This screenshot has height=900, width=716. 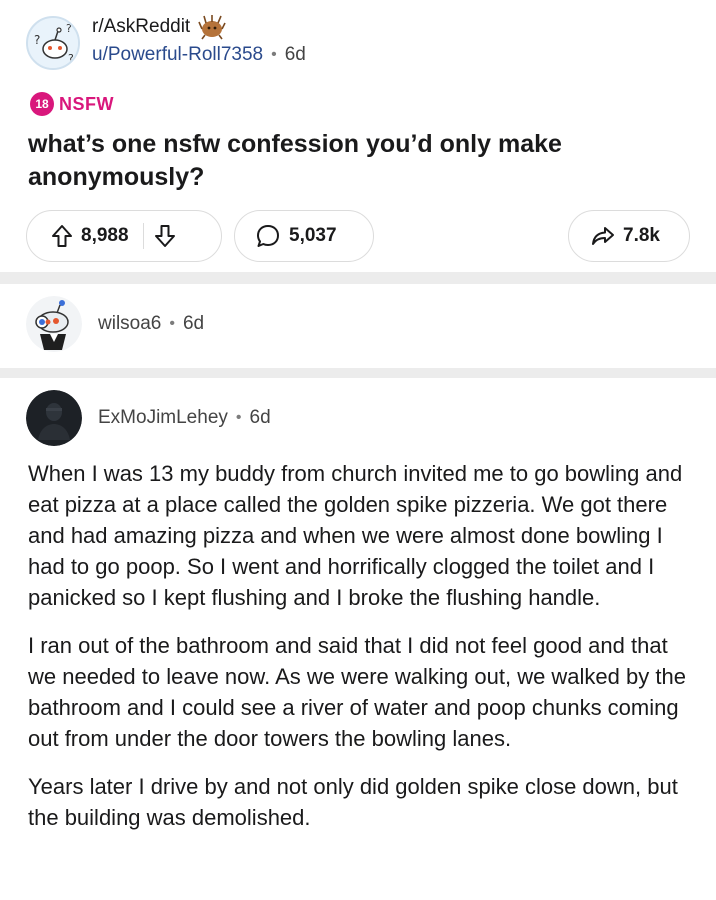 What do you see at coordinates (295, 54) in the screenshot?
I see `post-age: 6d` at bounding box center [295, 54].